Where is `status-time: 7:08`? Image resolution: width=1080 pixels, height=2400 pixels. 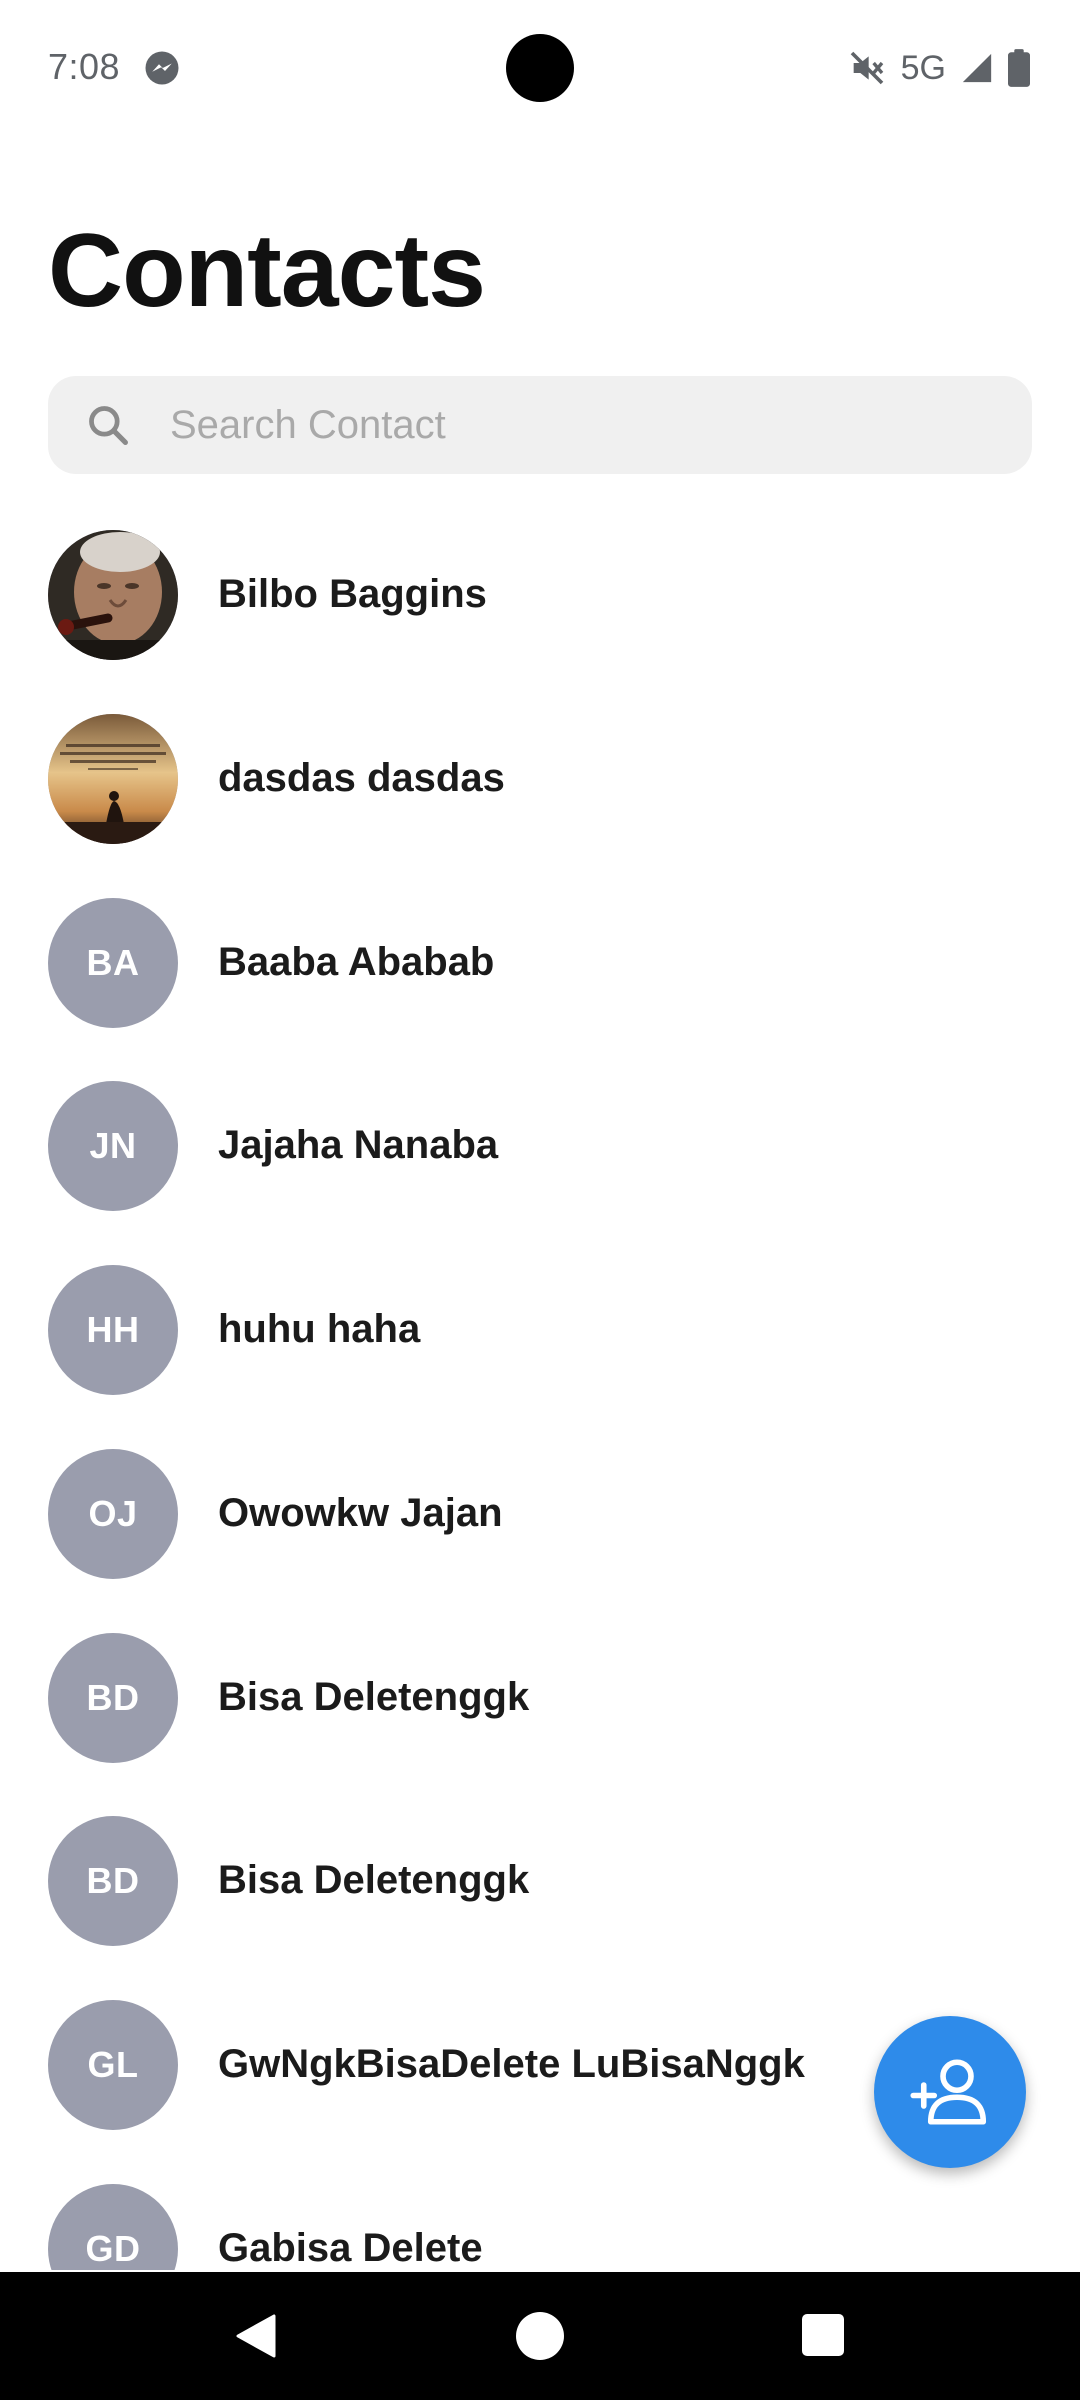 status-time: 7:08 is located at coordinates (84, 66).